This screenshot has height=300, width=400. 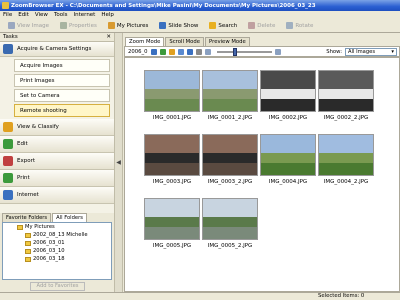 I want to click on zoom-slider-knob, so click(x=235, y=51).